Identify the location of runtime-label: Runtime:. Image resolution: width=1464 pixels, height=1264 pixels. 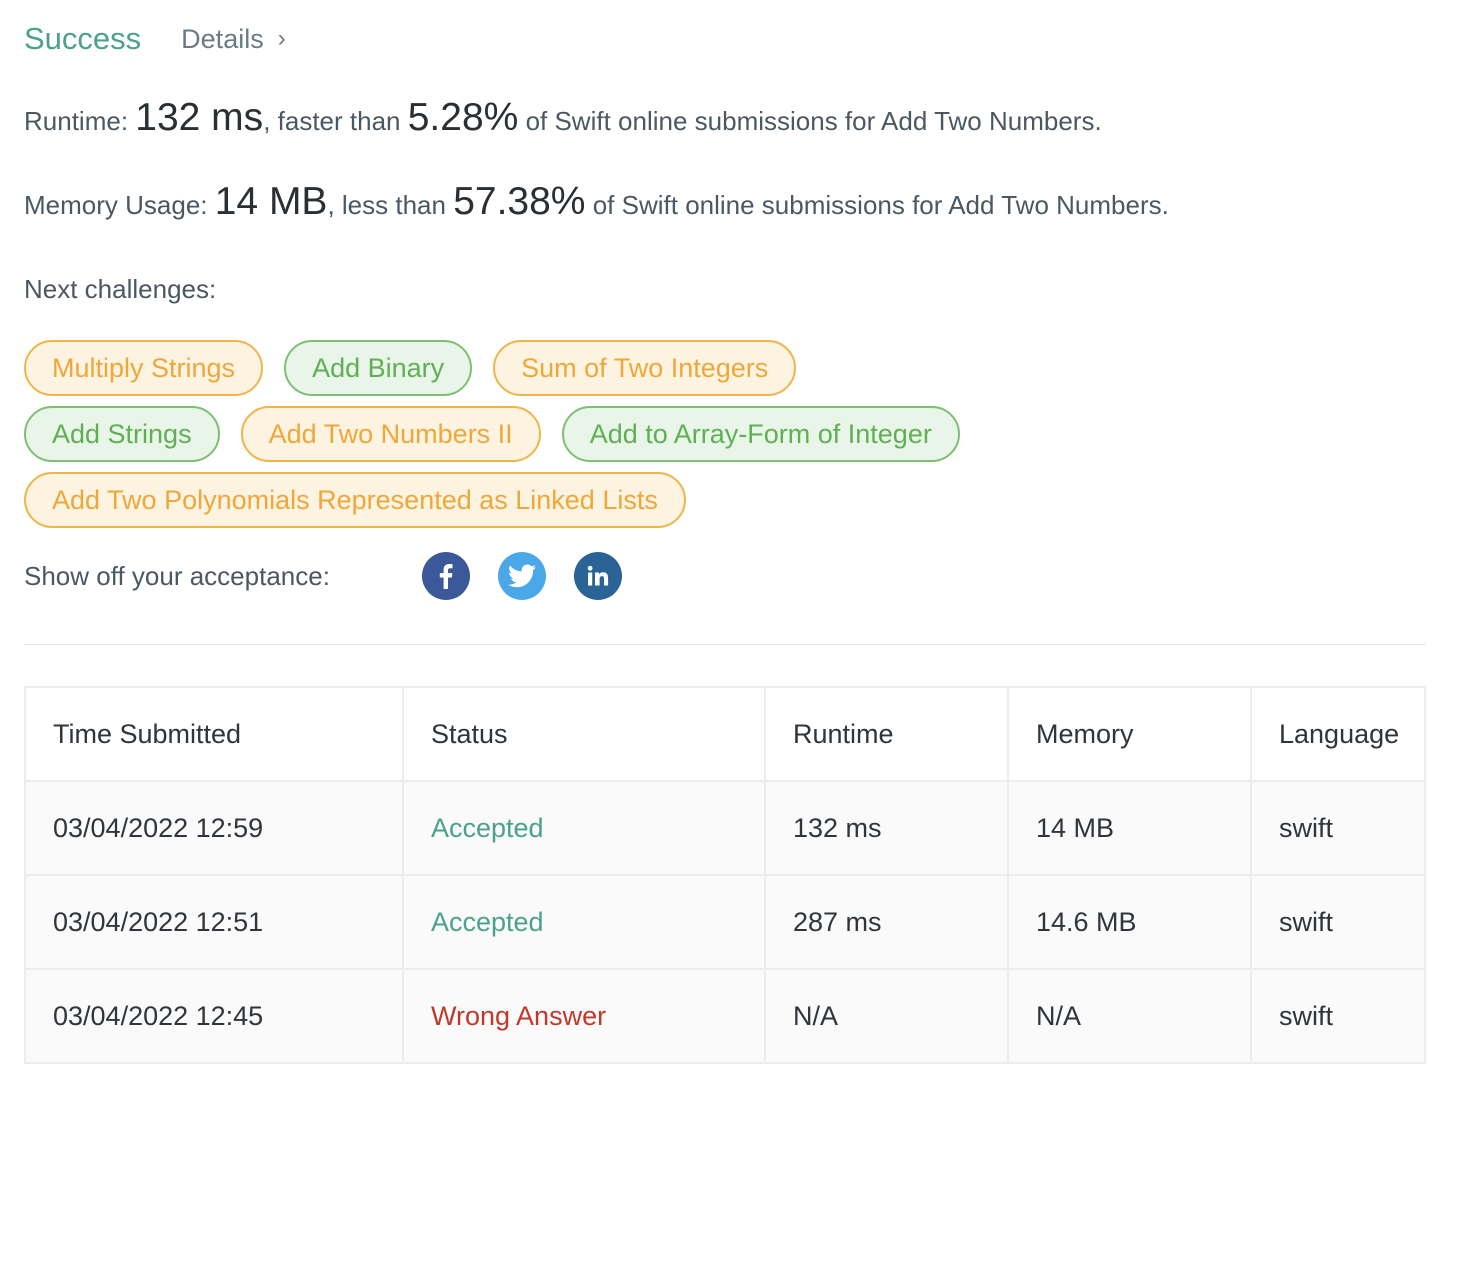
(76, 121).